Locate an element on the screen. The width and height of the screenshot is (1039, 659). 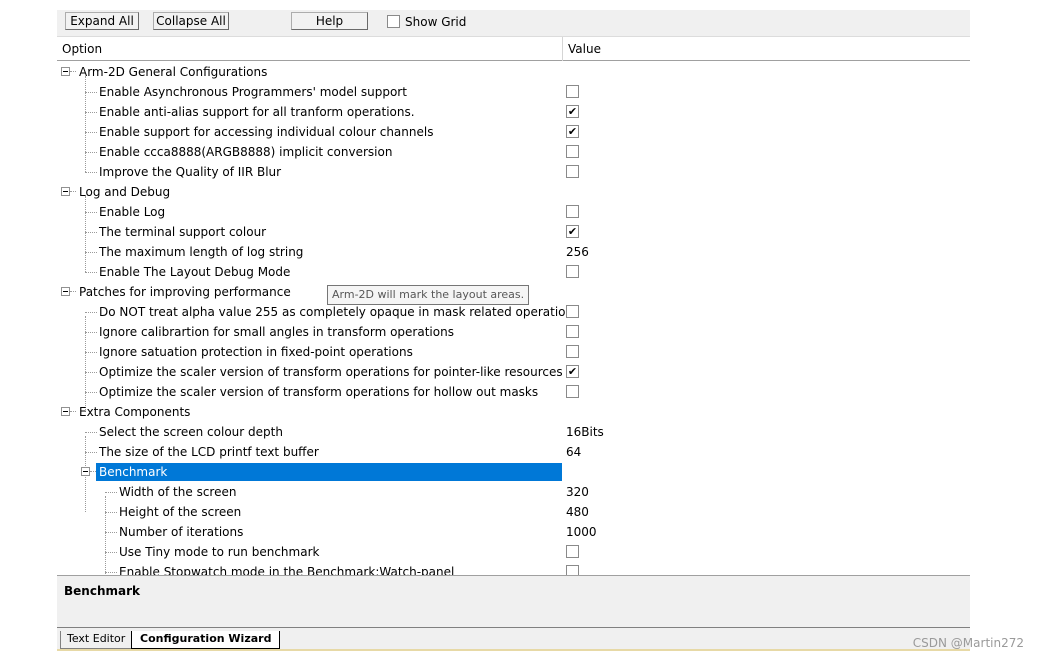
tree-option-row: The size of the LCD printf text buffer 64 is located at coordinates (513, 452).